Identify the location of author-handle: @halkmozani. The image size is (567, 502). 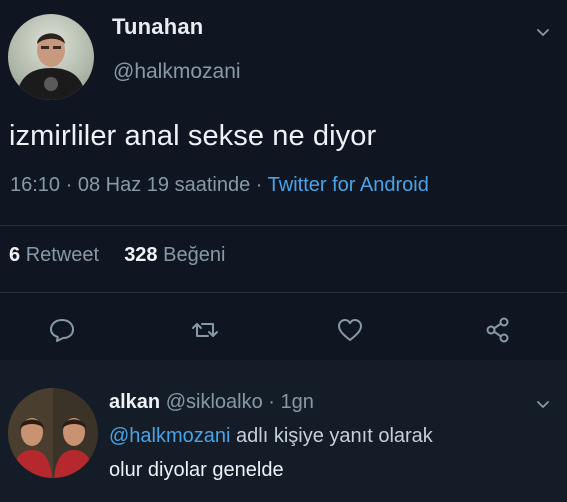
(177, 72).